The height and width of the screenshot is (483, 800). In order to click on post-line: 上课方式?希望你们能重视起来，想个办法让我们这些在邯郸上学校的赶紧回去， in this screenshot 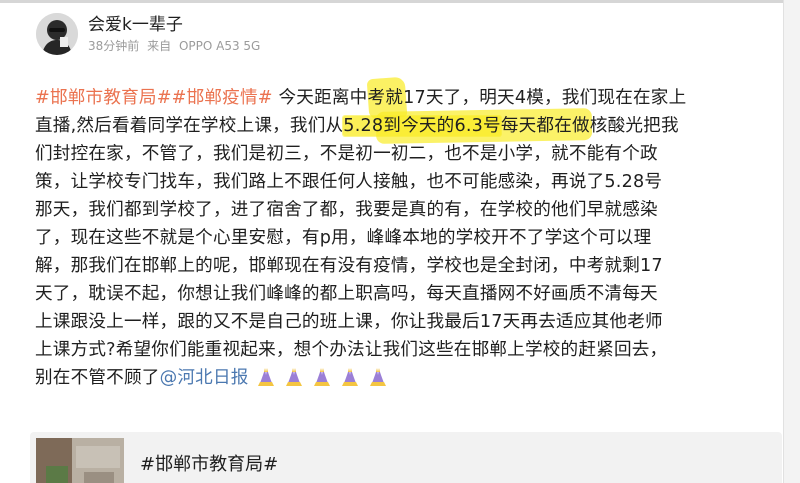, I will do `click(407, 350)`.